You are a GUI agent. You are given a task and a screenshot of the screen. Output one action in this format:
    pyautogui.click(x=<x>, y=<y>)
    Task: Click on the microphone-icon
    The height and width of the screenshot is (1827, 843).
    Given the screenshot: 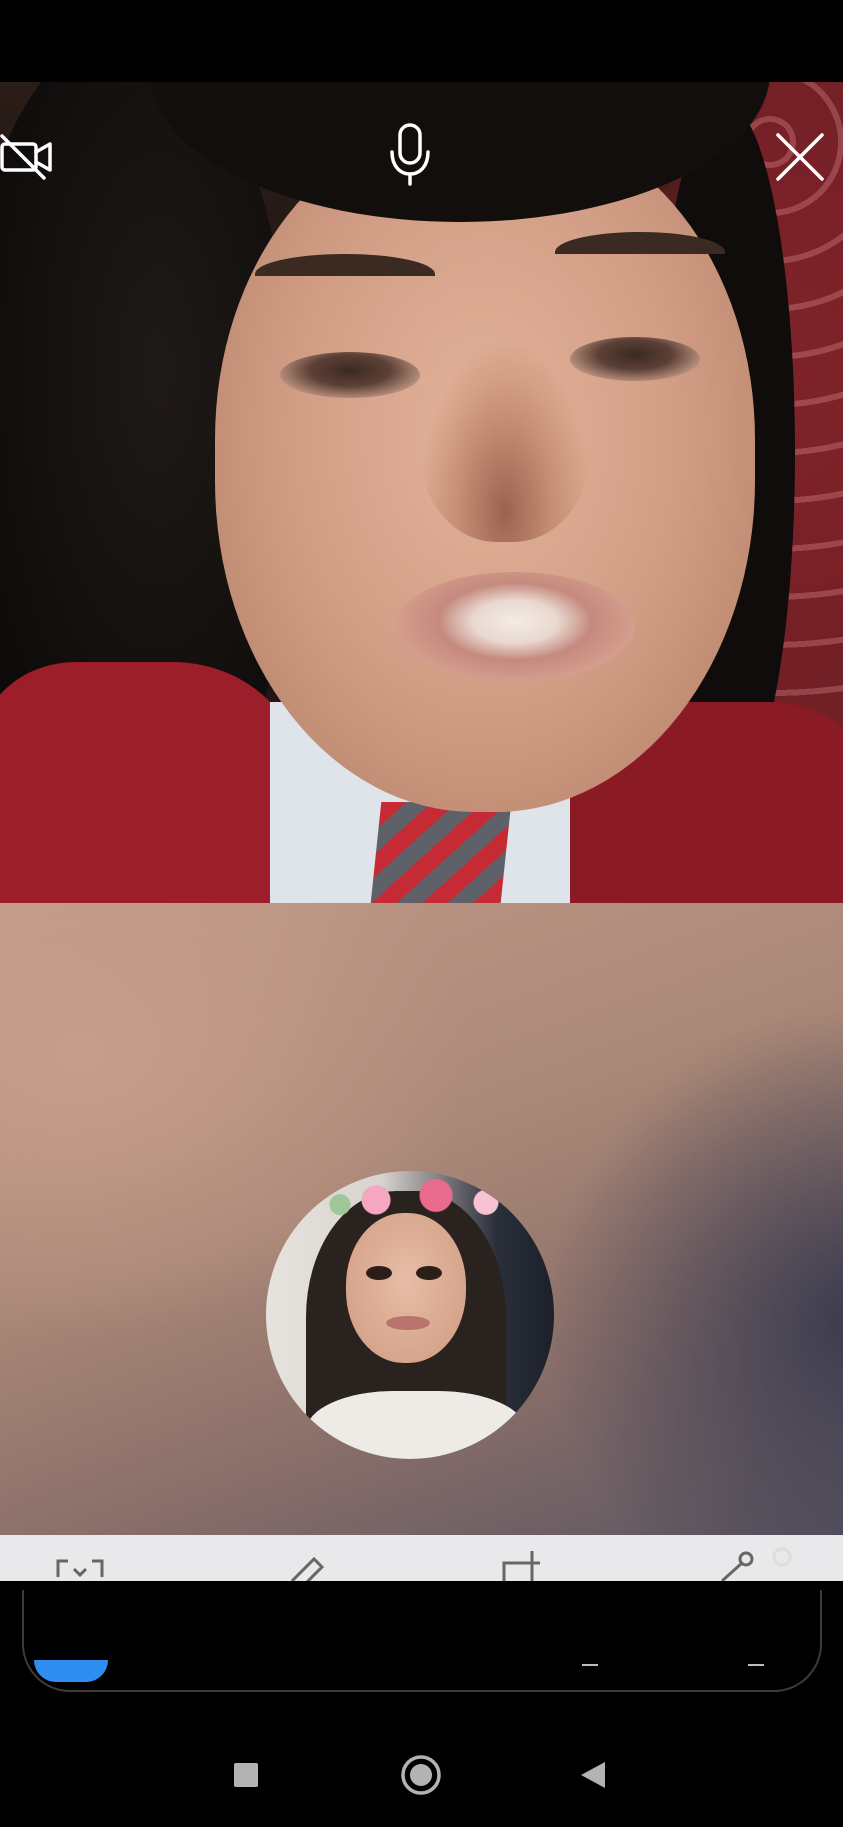 What is the action you would take?
    pyautogui.click(x=410, y=155)
    